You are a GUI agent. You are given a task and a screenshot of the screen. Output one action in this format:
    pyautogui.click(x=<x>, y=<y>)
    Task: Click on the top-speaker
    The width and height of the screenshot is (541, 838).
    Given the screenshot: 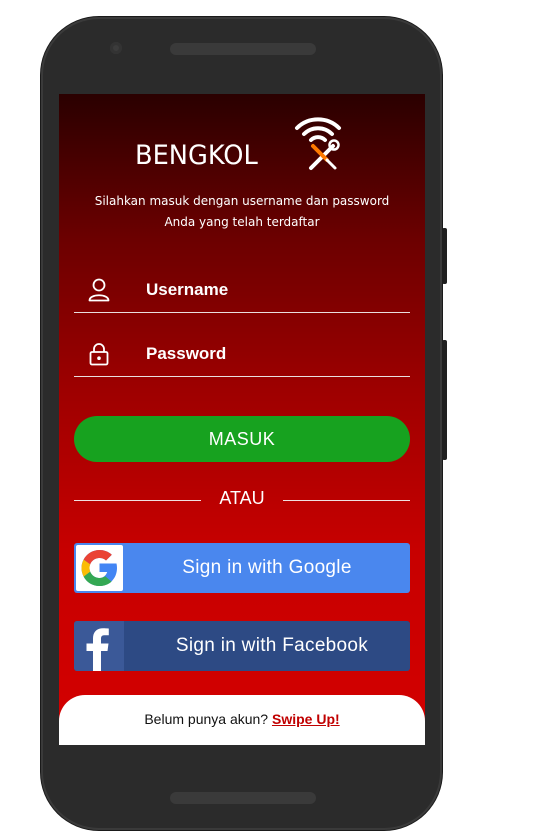 What is the action you would take?
    pyautogui.click(x=243, y=49)
    